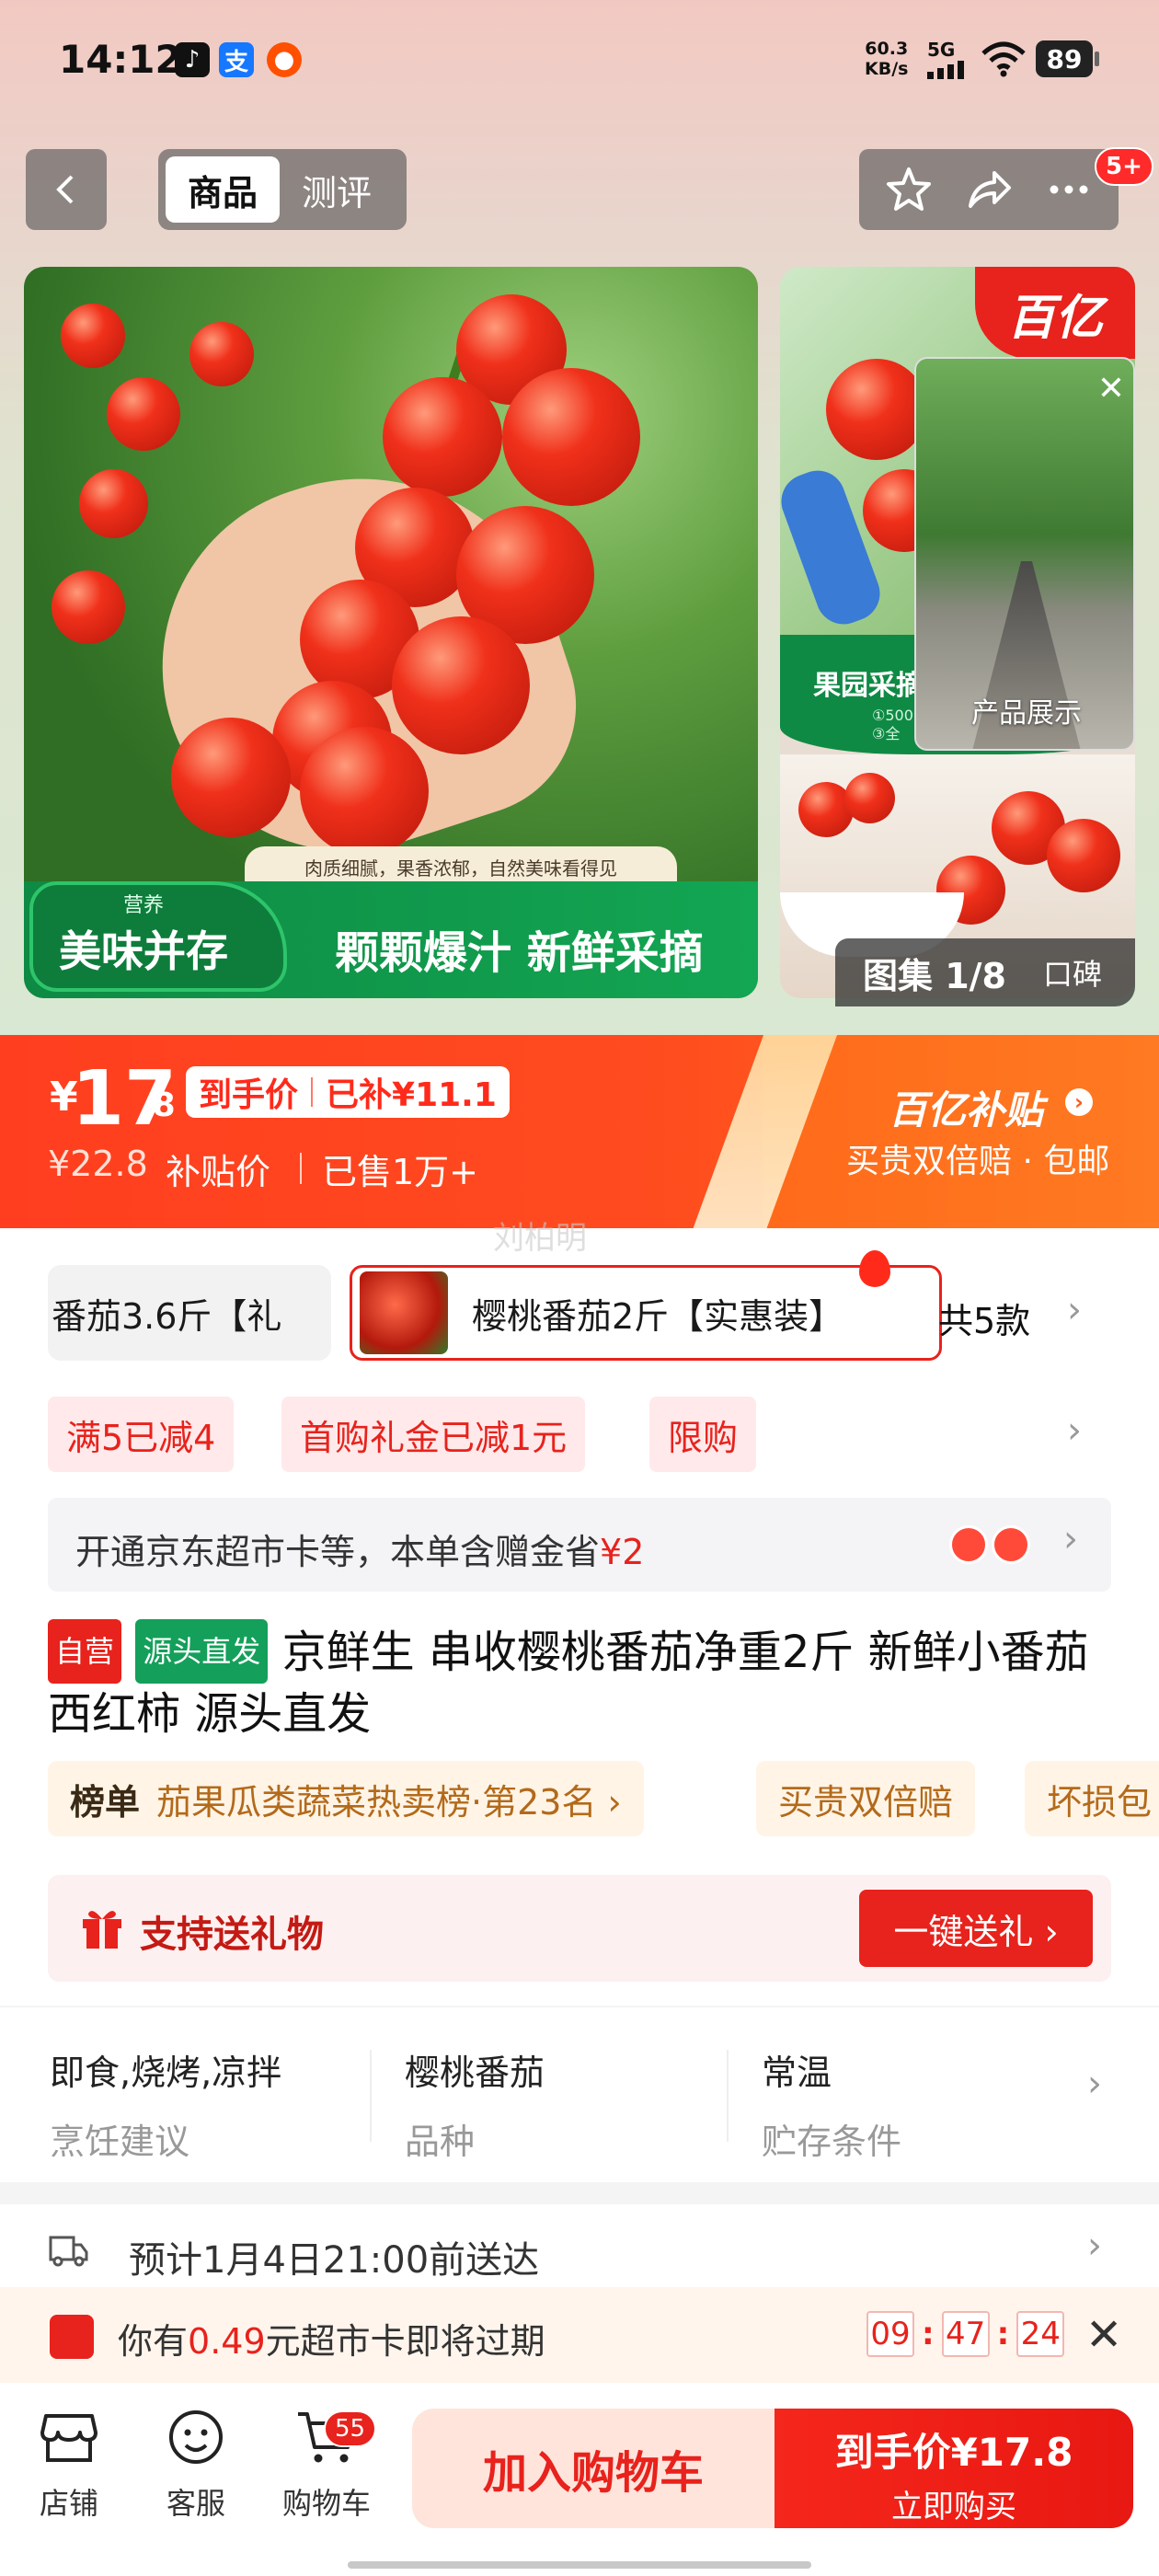  I want to click on message-badge: 5+, so click(1124, 166).